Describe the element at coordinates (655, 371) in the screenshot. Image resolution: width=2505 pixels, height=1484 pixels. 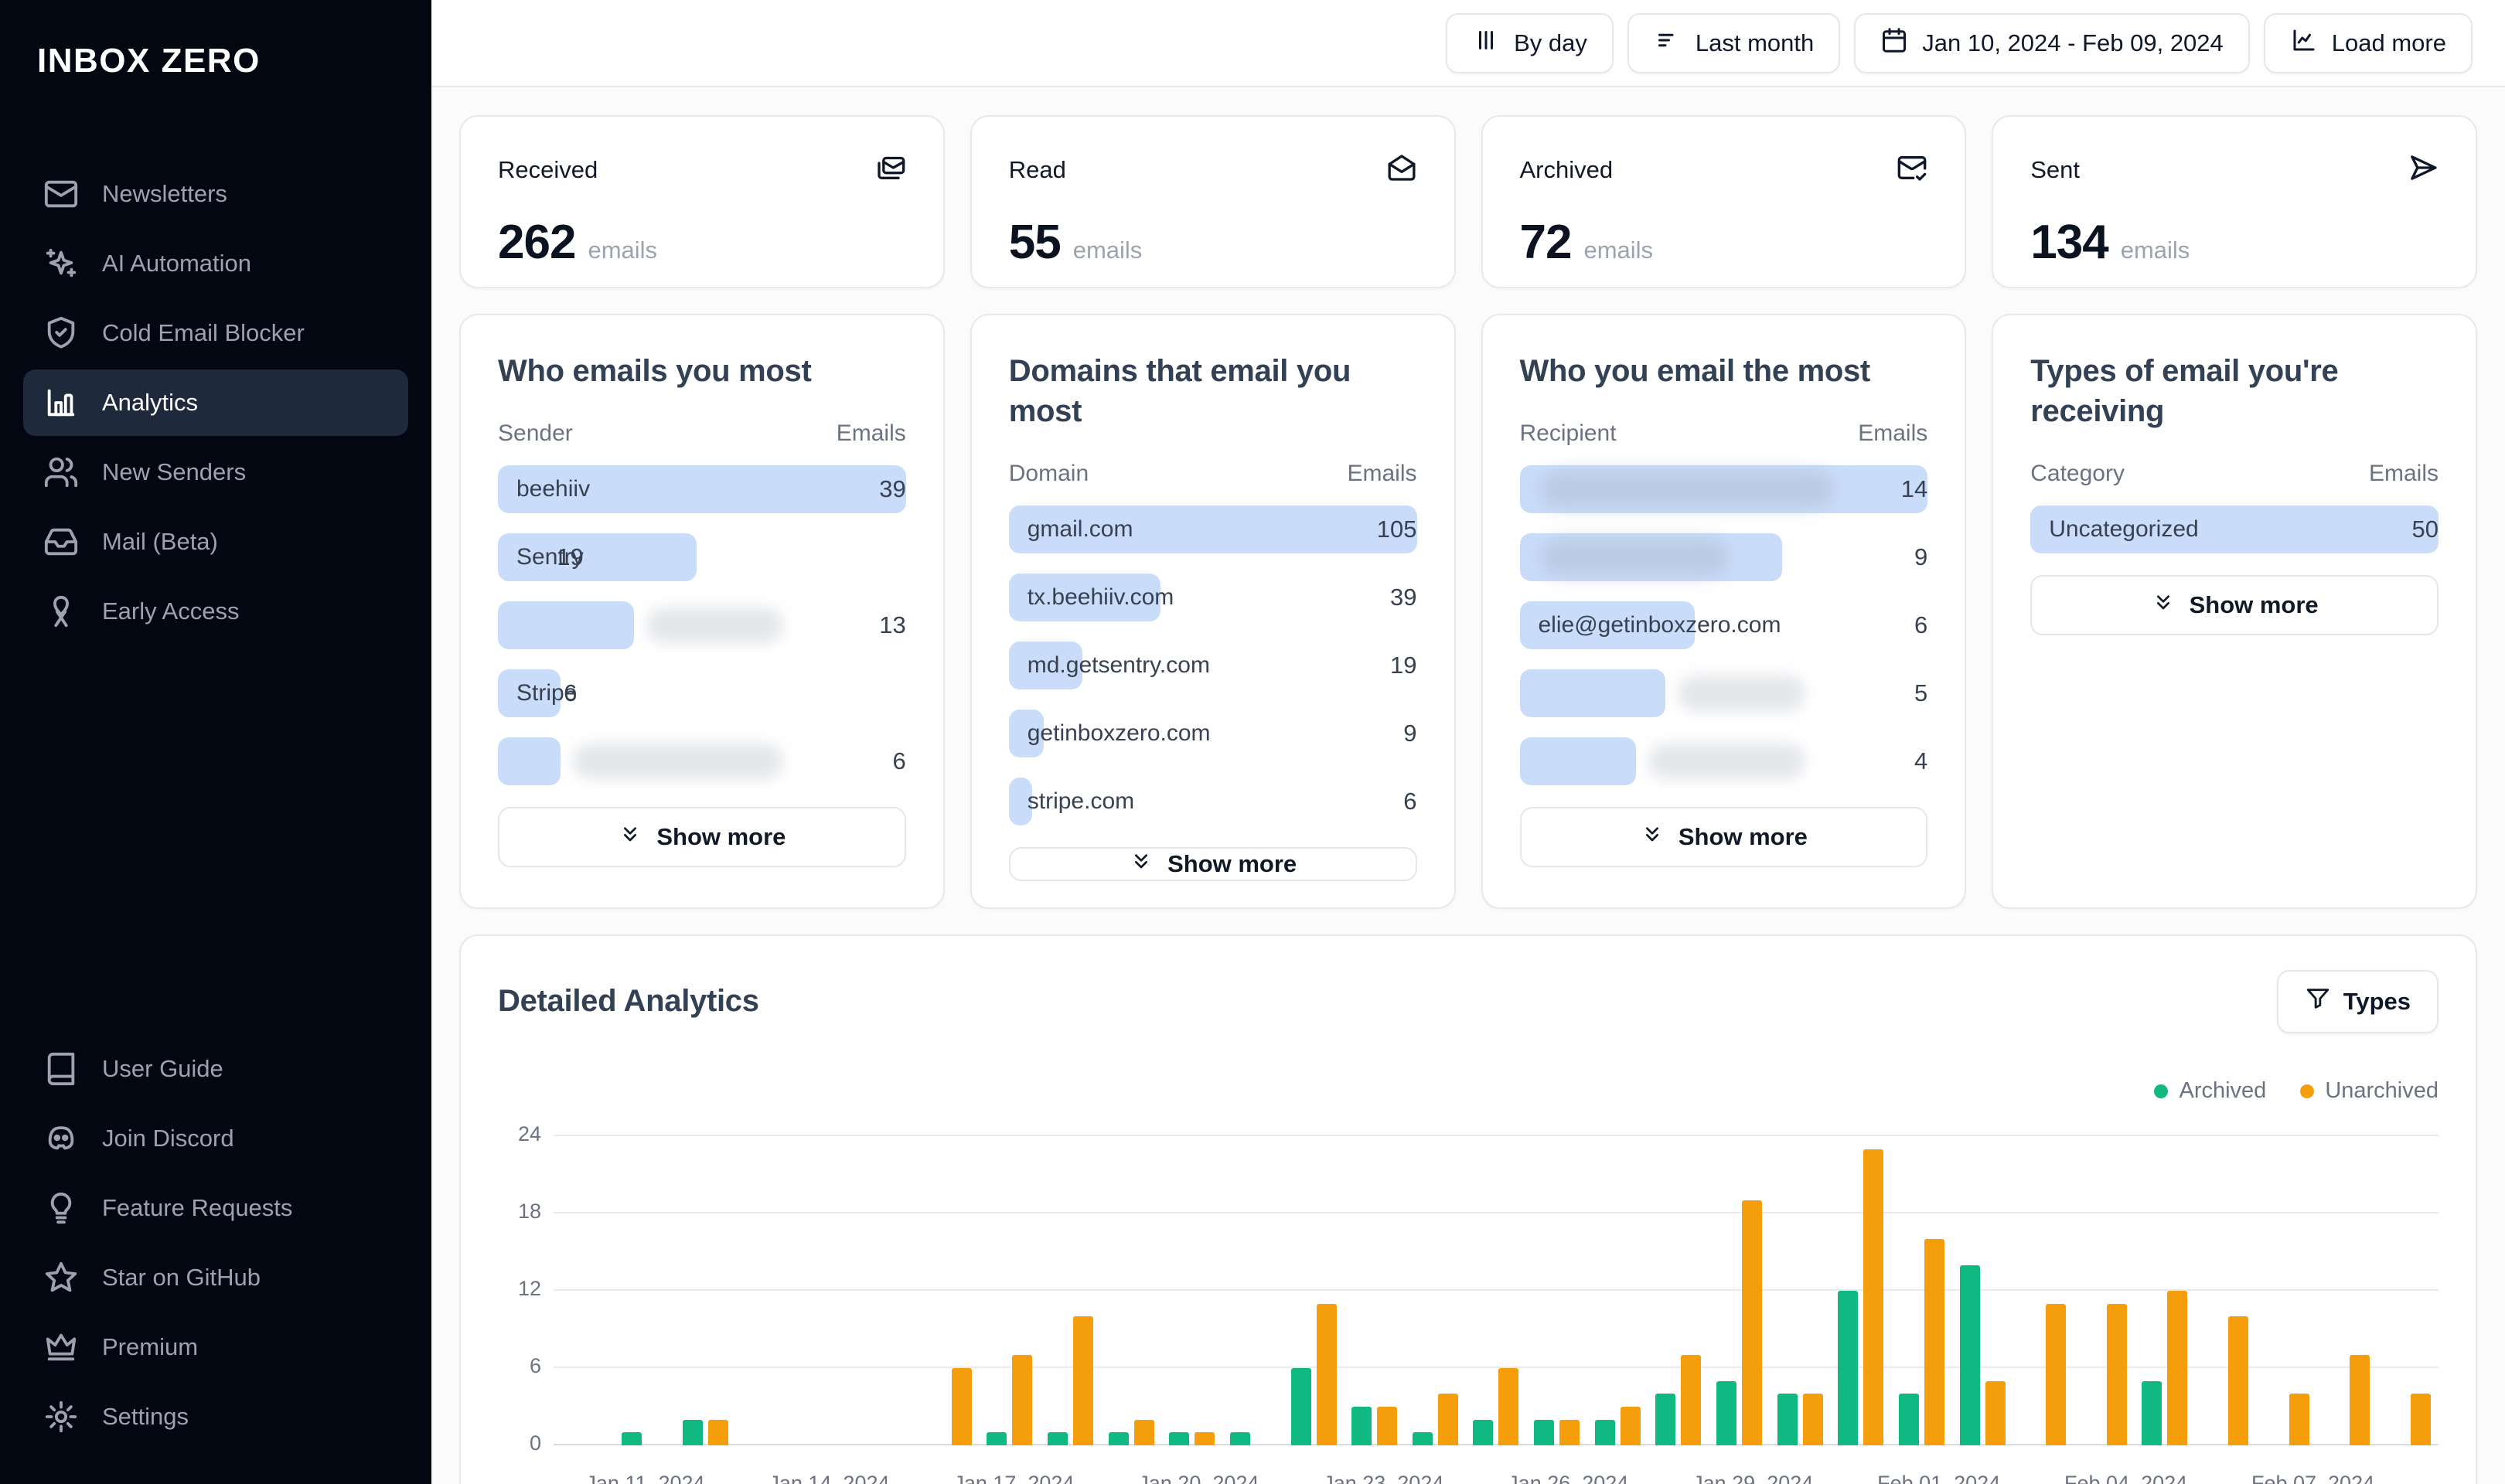
I see `panel-title: Who emails you most` at that location.